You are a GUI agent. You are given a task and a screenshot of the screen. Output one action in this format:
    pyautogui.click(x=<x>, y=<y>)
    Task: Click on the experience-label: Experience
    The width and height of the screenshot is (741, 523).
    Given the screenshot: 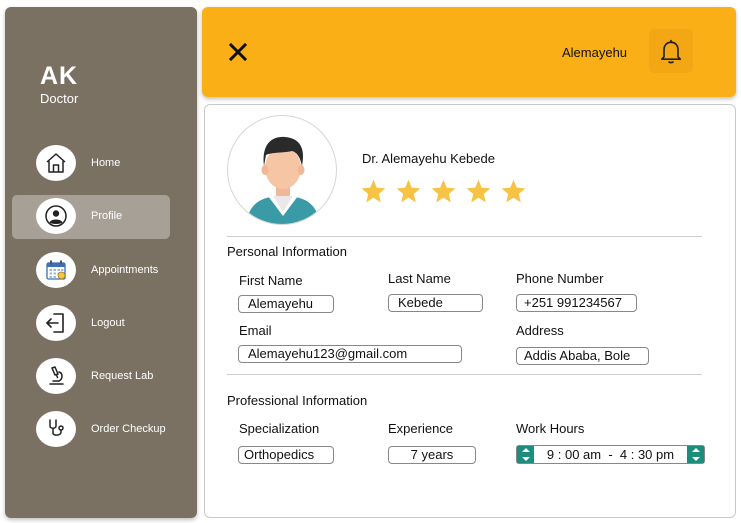 What is the action you would take?
    pyautogui.click(x=421, y=428)
    